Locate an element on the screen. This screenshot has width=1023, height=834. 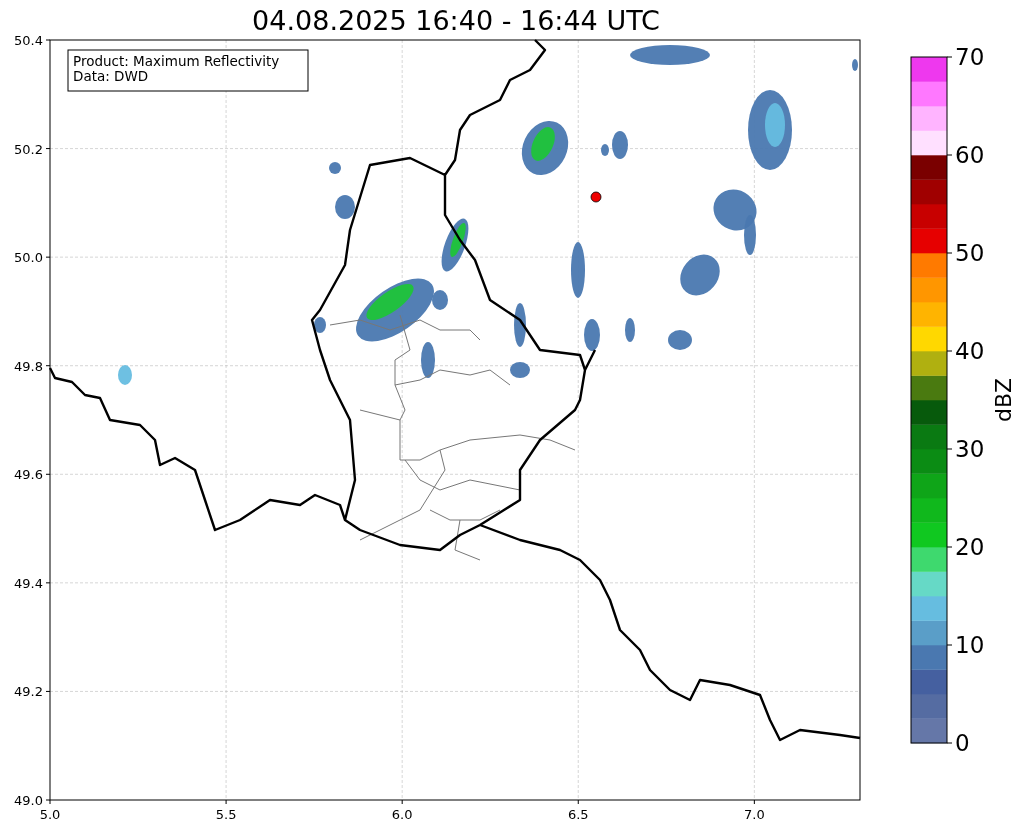
colorbar-tick-label: 10 is located at coordinates (970, 645).